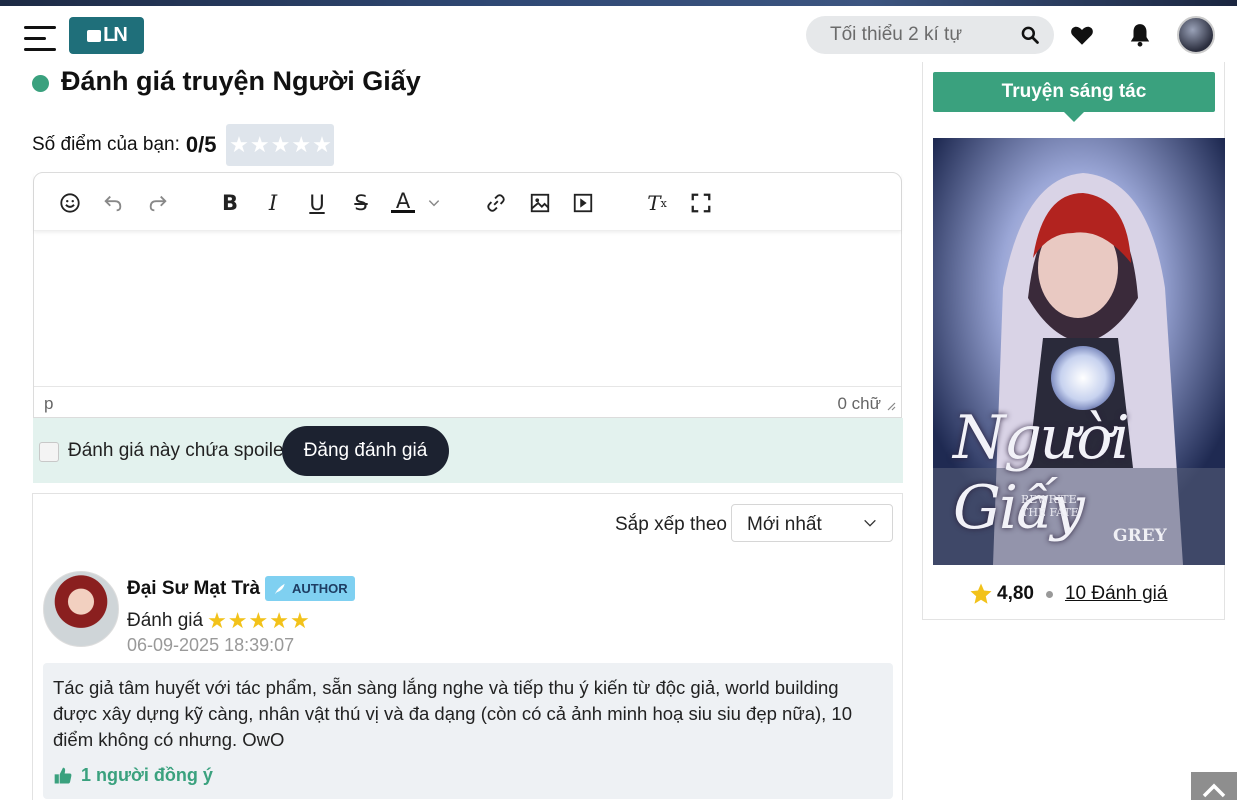  I want to click on sort-select: Mới nhất, so click(812, 523).